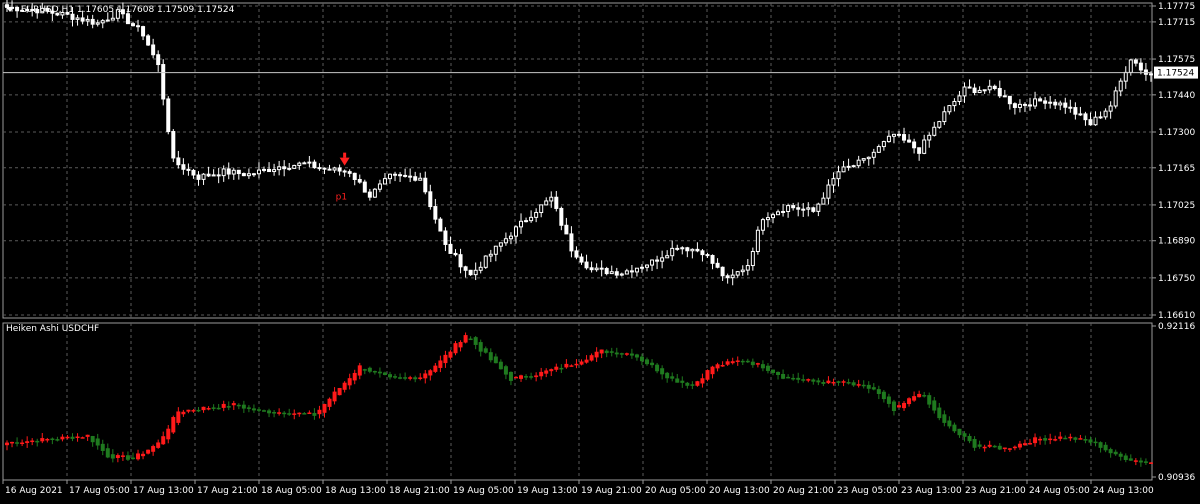 The width and height of the screenshot is (1200, 504). I want to click on x-tick-label: 19 Aug 05:00, so click(483, 491).